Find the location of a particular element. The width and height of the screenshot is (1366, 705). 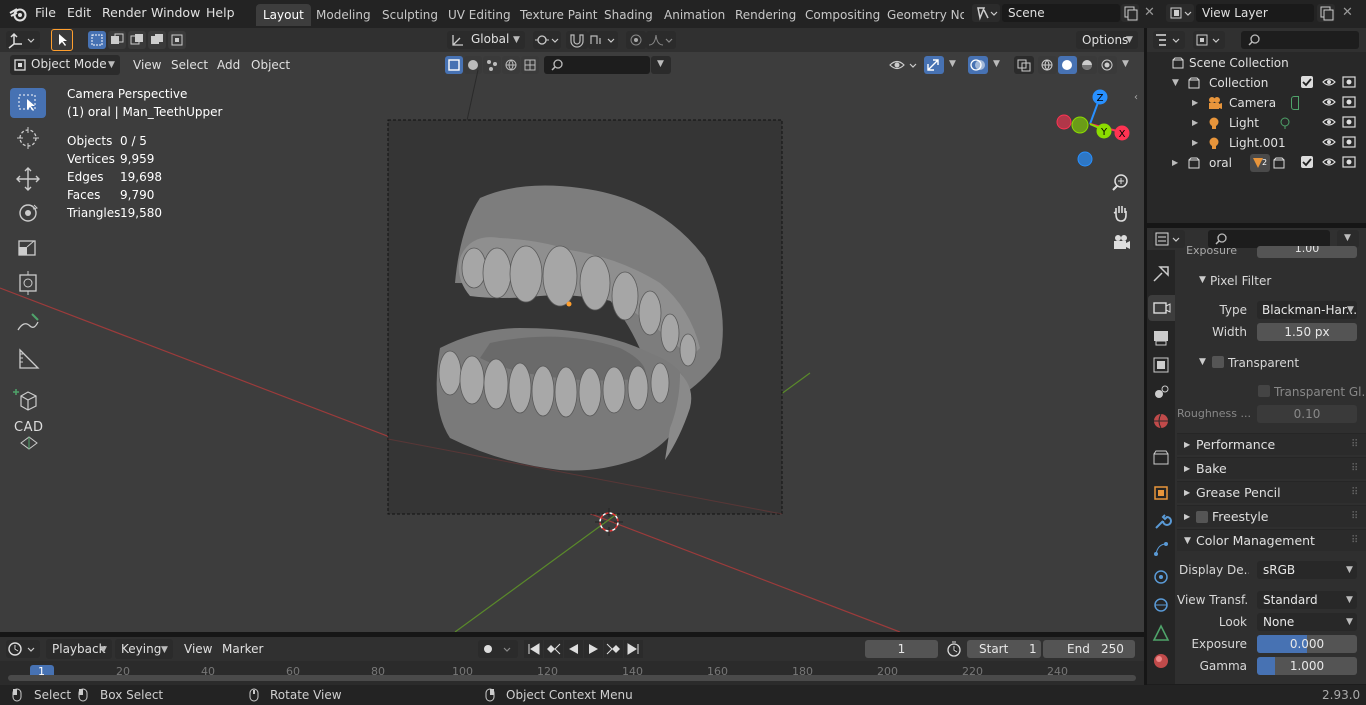

tab-rendering: Rendering is located at coordinates (765, 15).